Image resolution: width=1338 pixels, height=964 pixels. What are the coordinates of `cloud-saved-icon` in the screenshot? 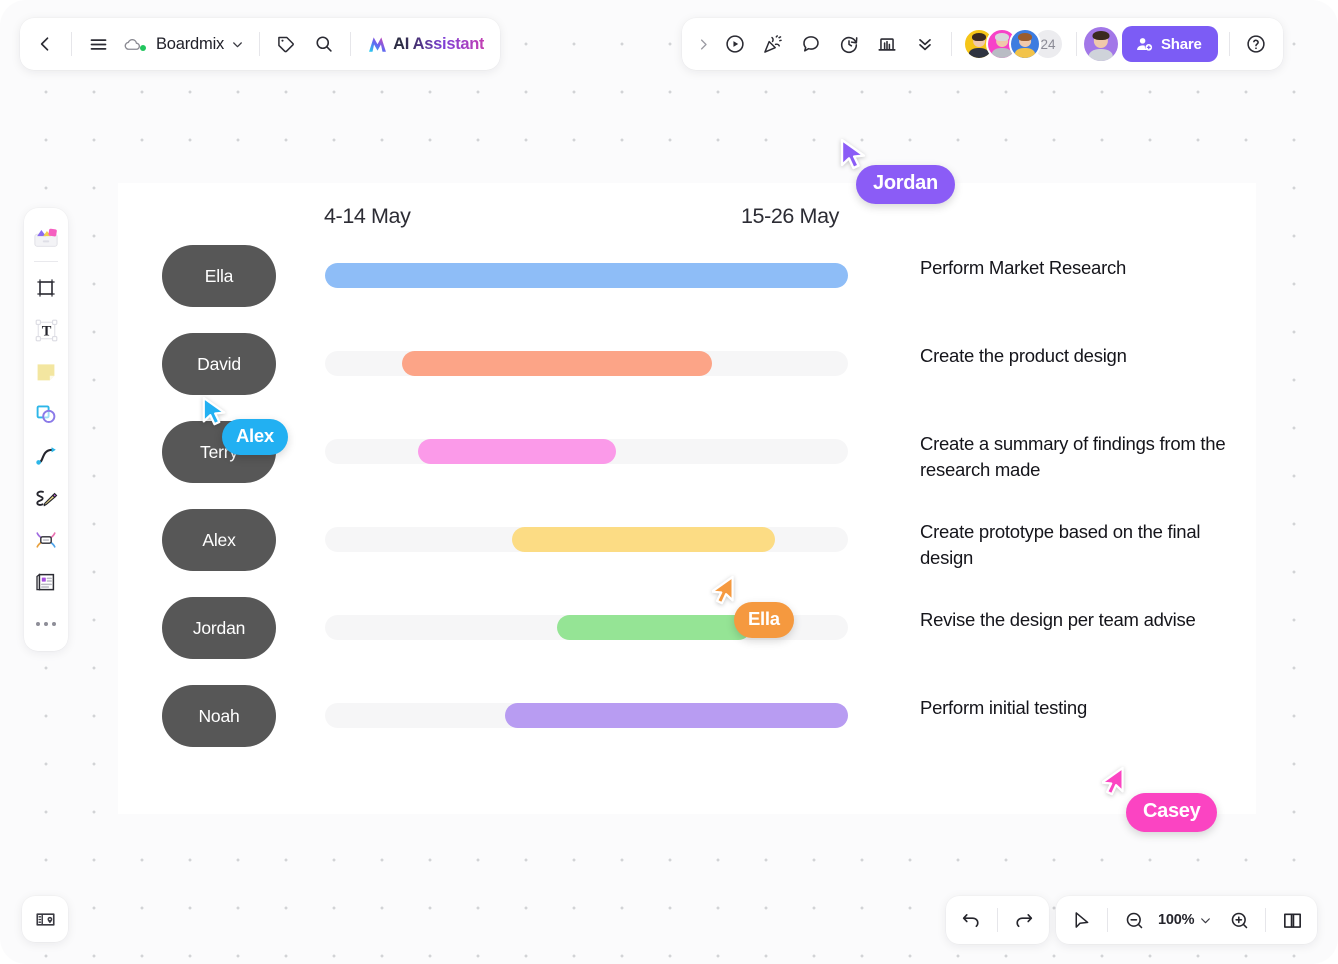 It's located at (132, 44).